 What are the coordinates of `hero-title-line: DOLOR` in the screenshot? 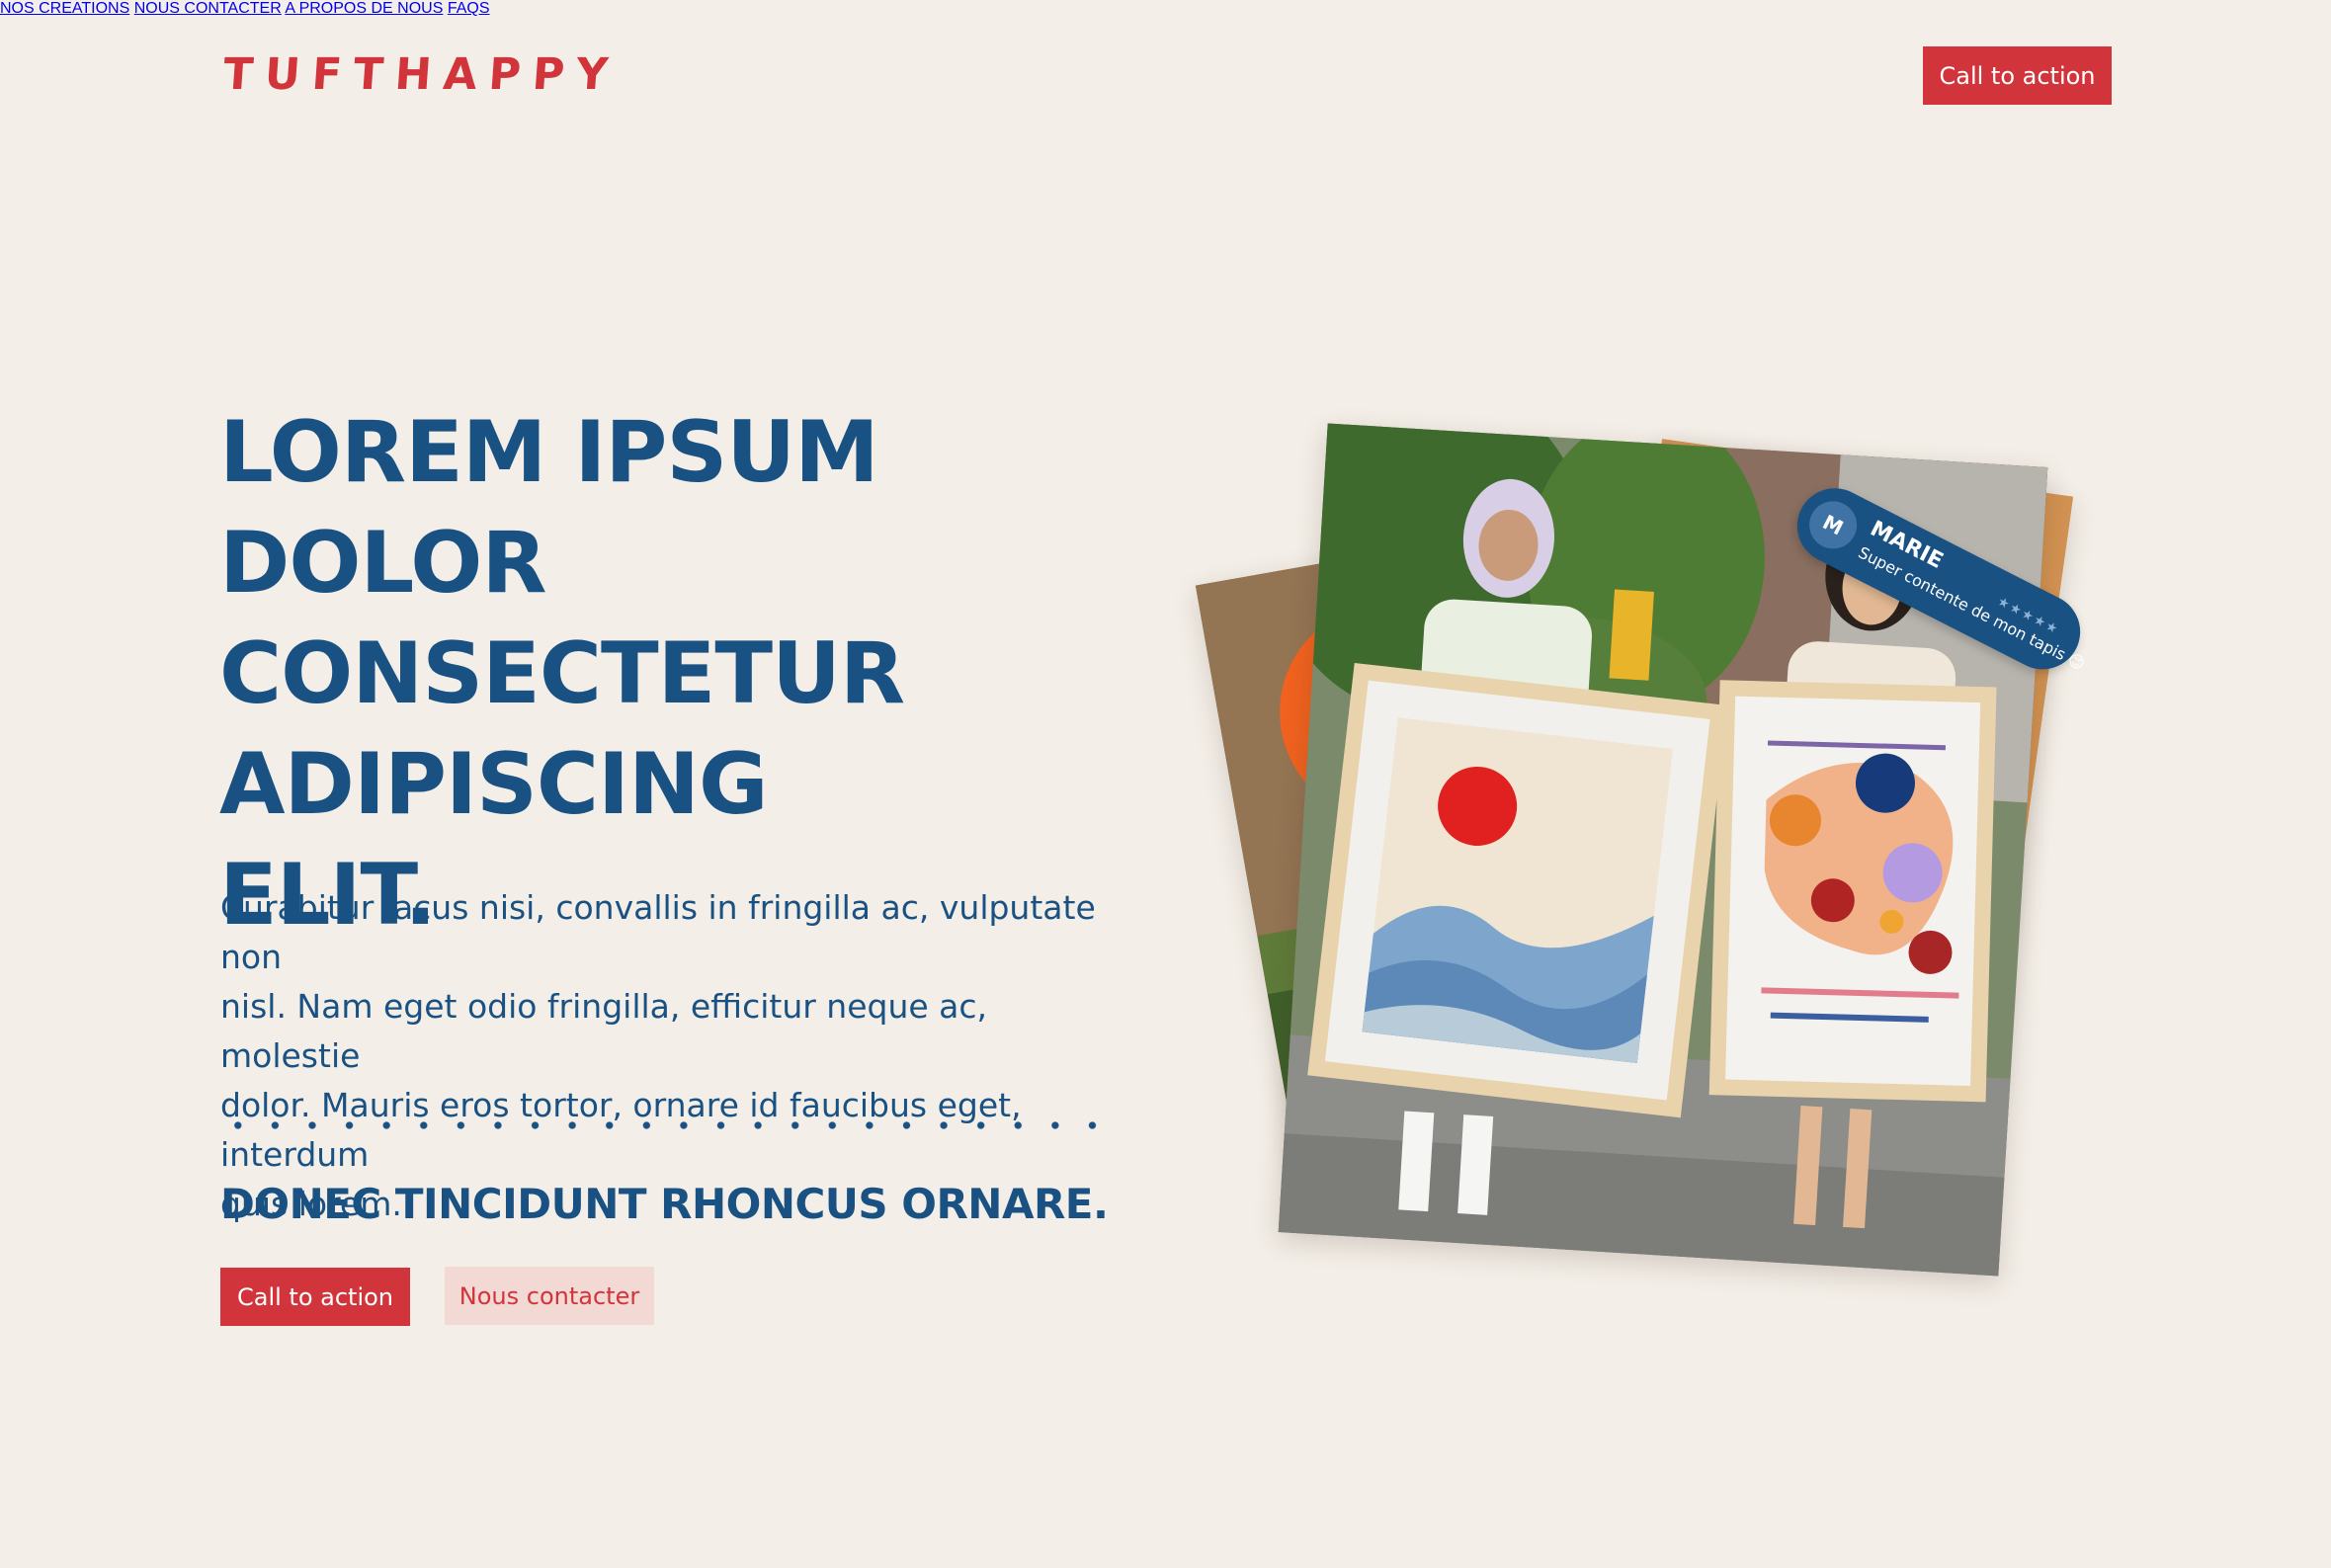 It's located at (383, 563).